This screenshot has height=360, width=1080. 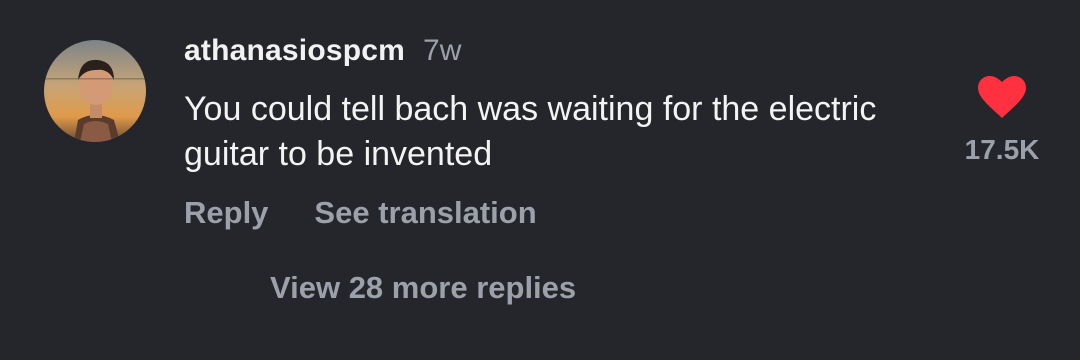 I want to click on timestamp: 7w, so click(x=442, y=50).